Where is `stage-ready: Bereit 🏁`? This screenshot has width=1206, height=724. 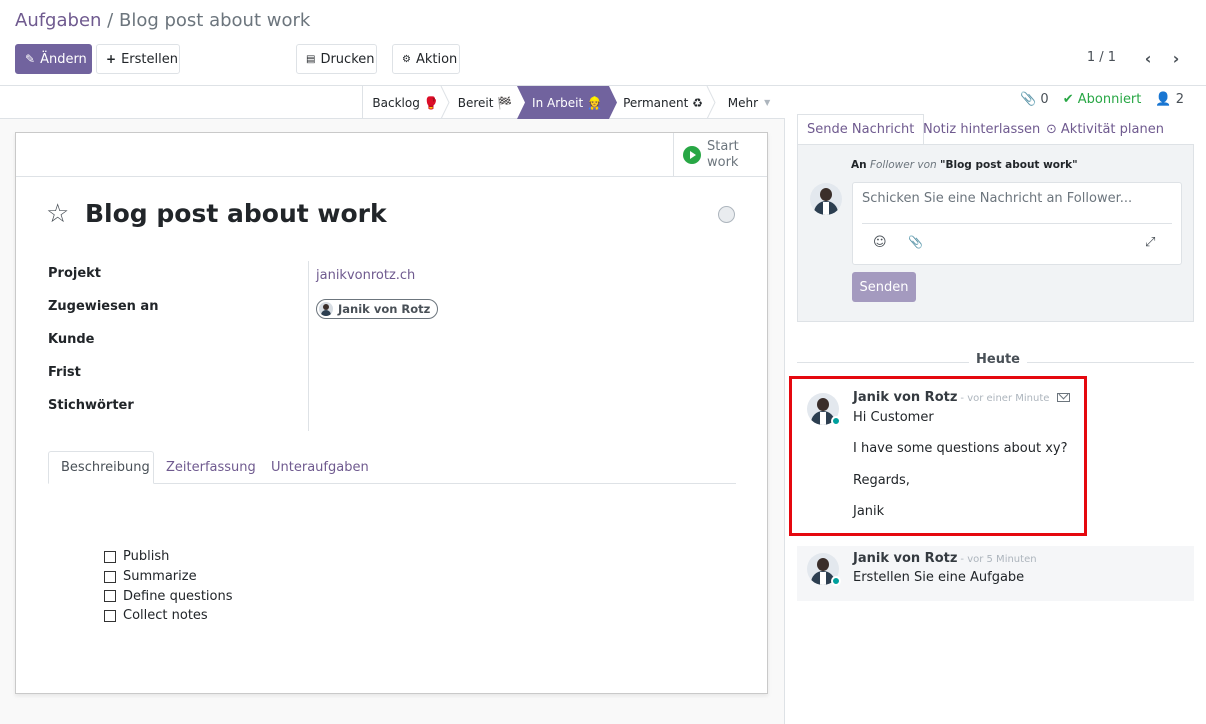 stage-ready: Bereit 🏁 is located at coordinates (485, 102).